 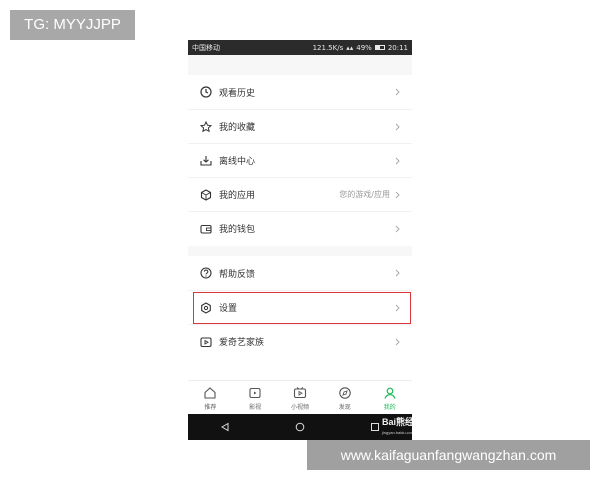 I want to click on download-icon, so click(x=206, y=161).